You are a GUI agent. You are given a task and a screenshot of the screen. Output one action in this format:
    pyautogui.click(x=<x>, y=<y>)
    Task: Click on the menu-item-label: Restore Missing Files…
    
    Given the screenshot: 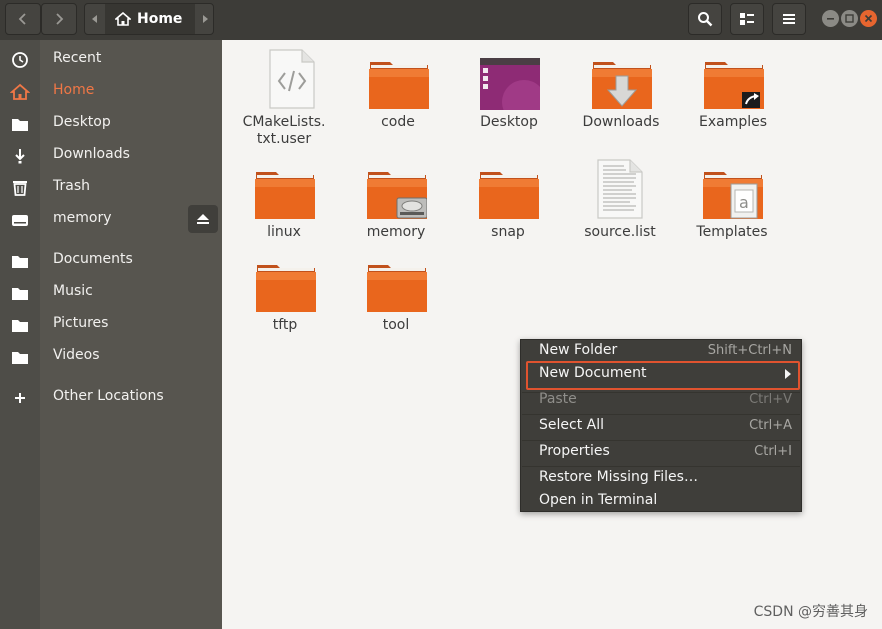 What is the action you would take?
    pyautogui.click(x=618, y=477)
    